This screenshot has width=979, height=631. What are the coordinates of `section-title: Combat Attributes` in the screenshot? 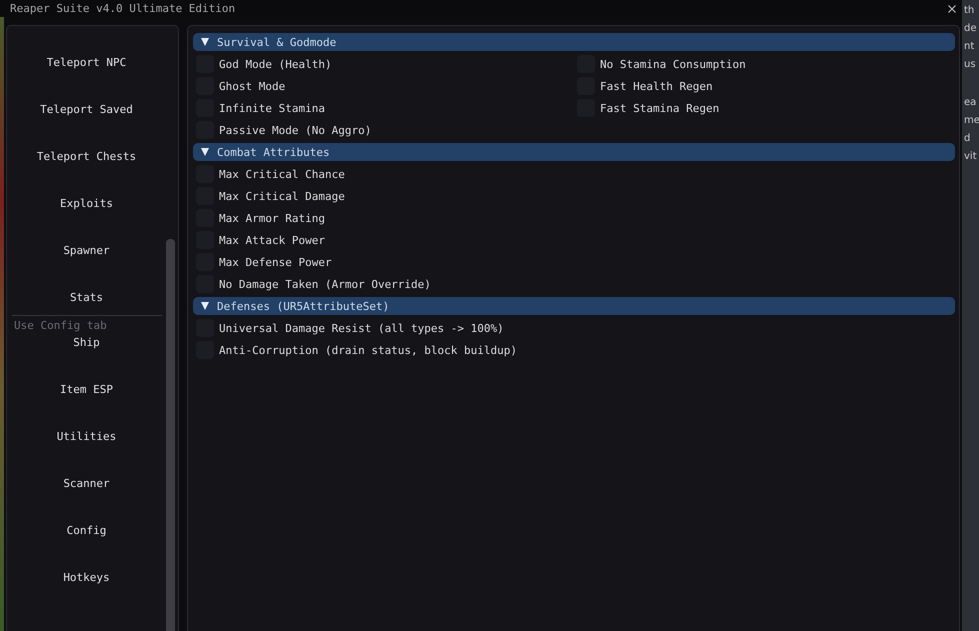 It's located at (273, 152).